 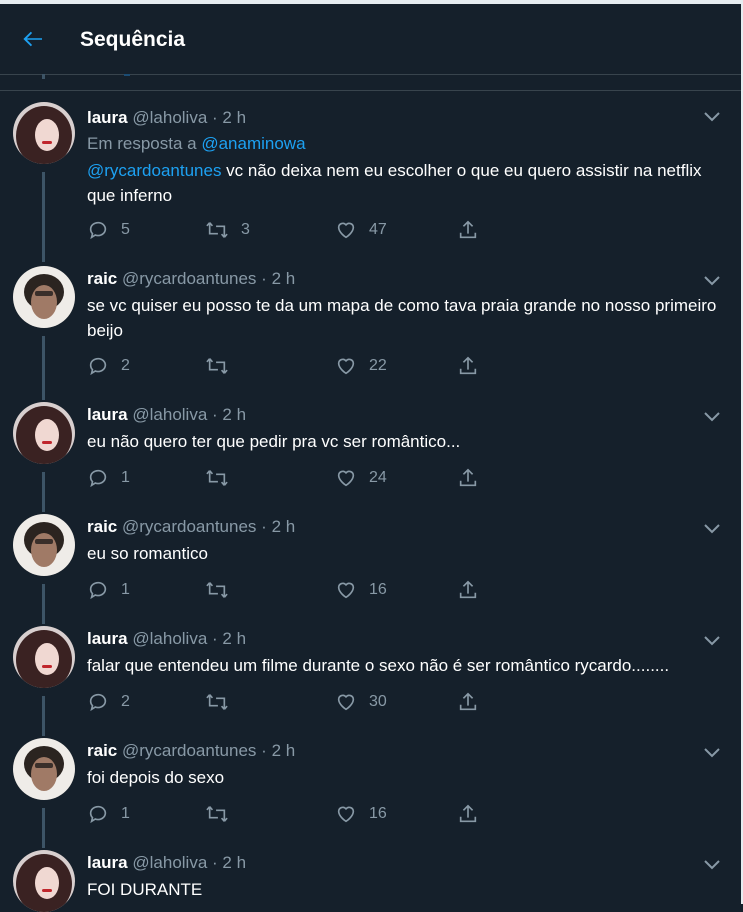 What do you see at coordinates (370, 90) in the screenshot?
I see `divider` at bounding box center [370, 90].